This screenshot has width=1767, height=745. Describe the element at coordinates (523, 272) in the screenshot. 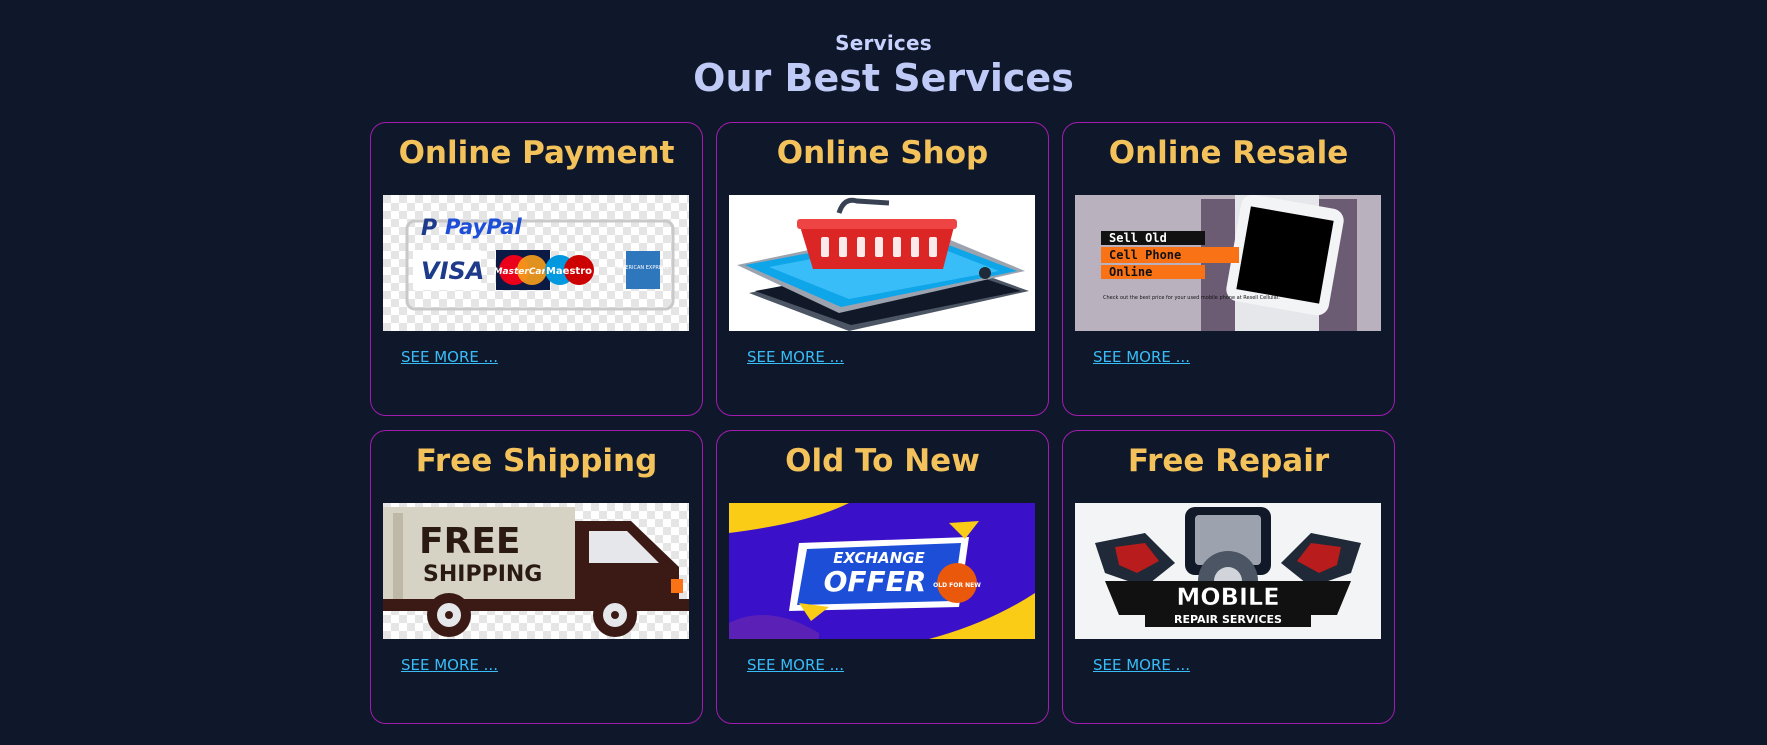

I see `mastercard-logo: MasterCard` at that location.